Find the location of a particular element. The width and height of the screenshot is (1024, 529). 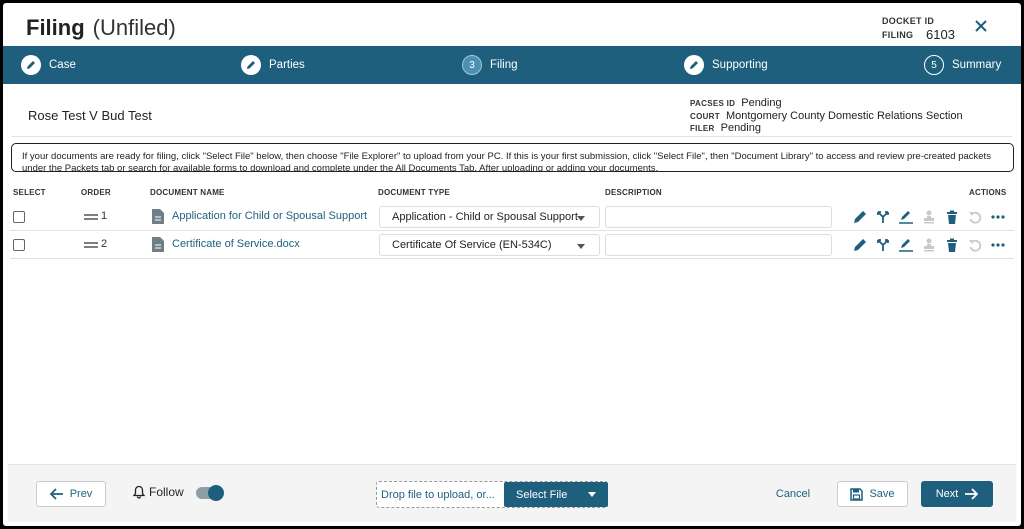

follow-toggle-label: Follow is located at coordinates (158, 492).